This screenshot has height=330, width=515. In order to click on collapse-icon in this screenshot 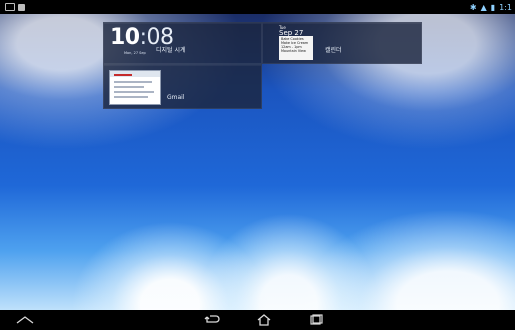, I will do `click(25, 320)`.